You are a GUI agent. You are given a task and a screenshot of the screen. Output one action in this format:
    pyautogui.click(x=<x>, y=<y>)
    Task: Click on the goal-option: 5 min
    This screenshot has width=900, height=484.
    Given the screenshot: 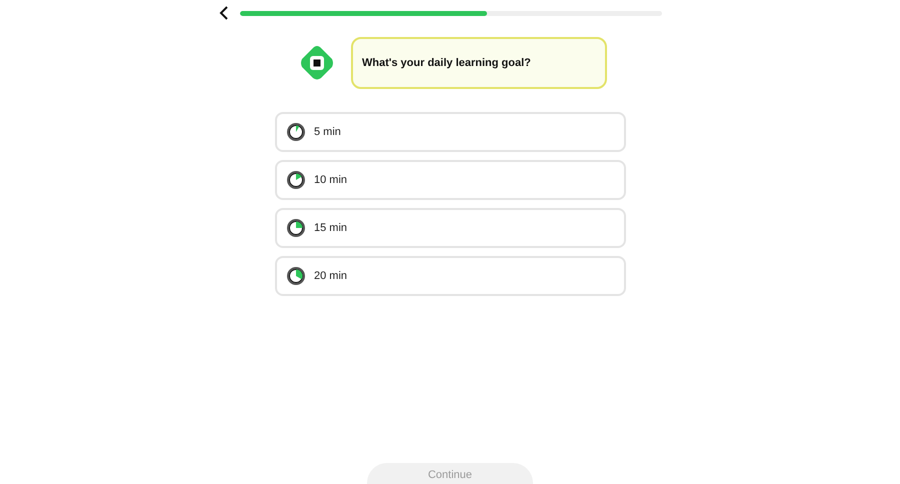 What is the action you would take?
    pyautogui.click(x=450, y=132)
    